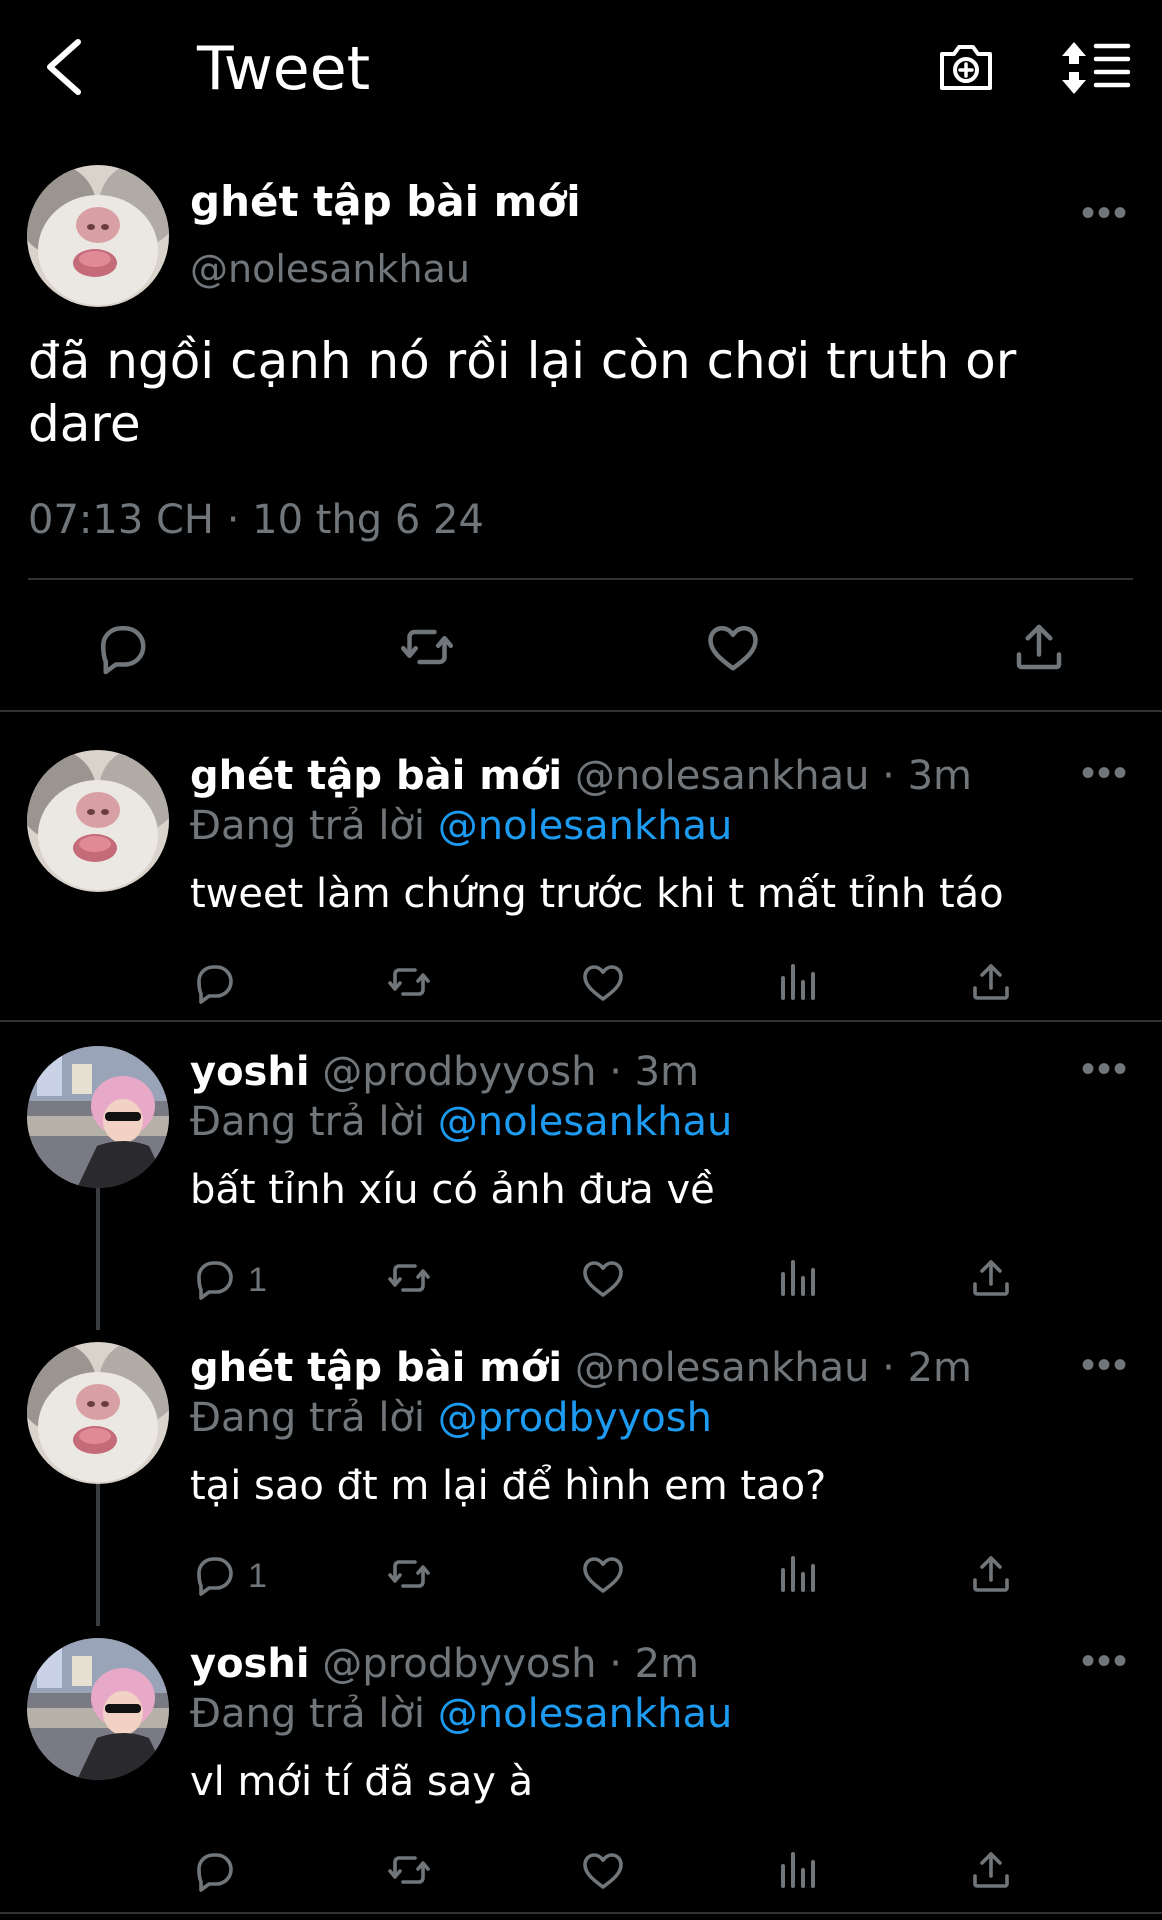 The height and width of the screenshot is (1920, 1162). What do you see at coordinates (284, 69) in the screenshot?
I see `page-title: Tweet` at bounding box center [284, 69].